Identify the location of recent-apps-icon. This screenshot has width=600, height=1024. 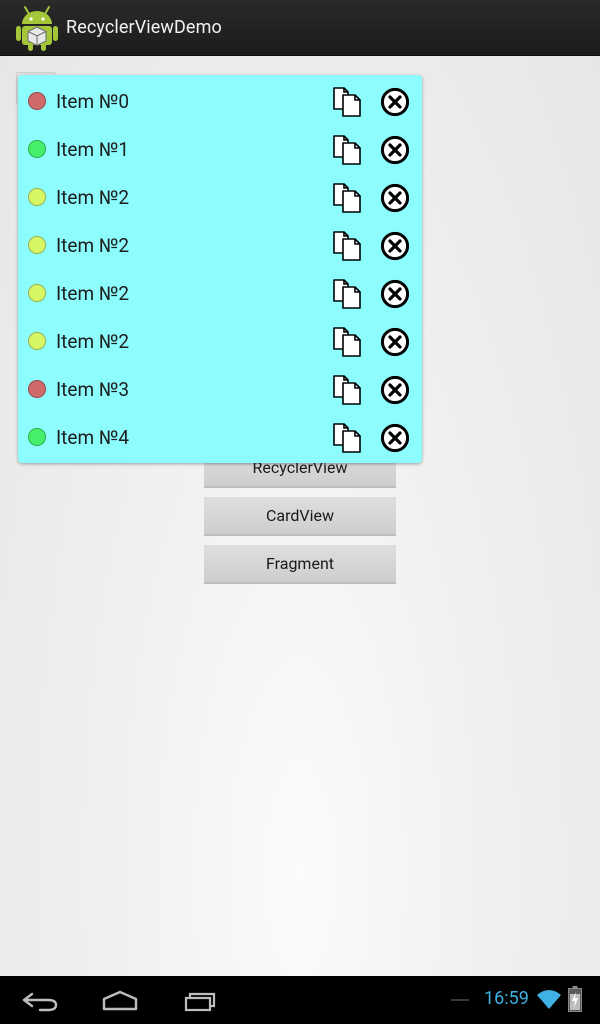
(200, 1000).